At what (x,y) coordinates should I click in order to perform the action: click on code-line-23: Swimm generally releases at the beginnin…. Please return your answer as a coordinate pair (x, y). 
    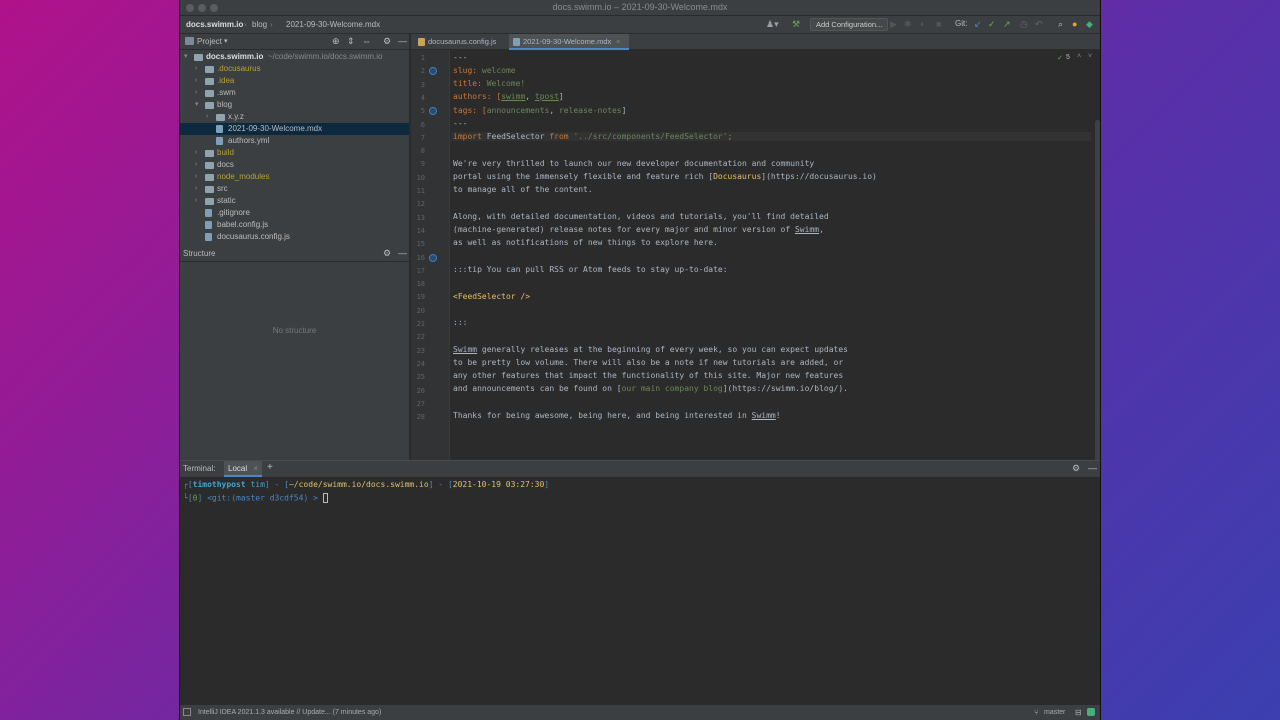
    Looking at the image, I should click on (650, 349).